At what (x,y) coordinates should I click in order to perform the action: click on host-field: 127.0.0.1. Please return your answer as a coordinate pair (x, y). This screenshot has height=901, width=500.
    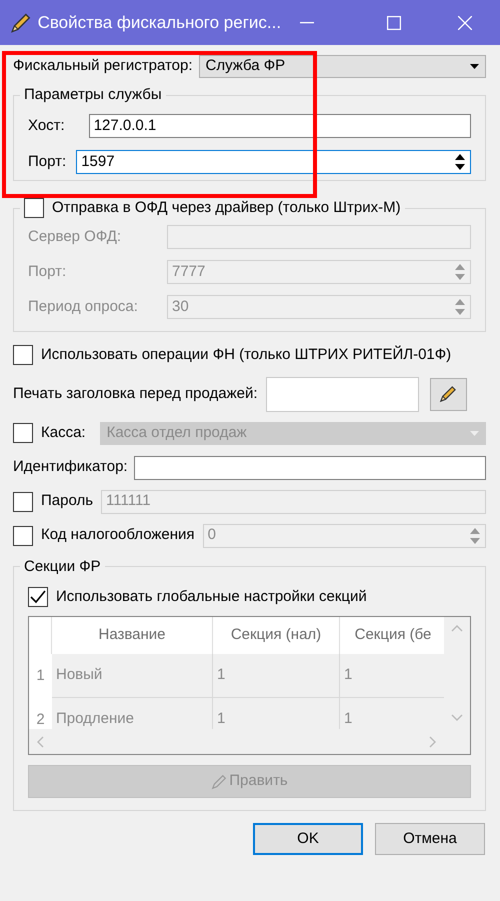
    Looking at the image, I should click on (279, 126).